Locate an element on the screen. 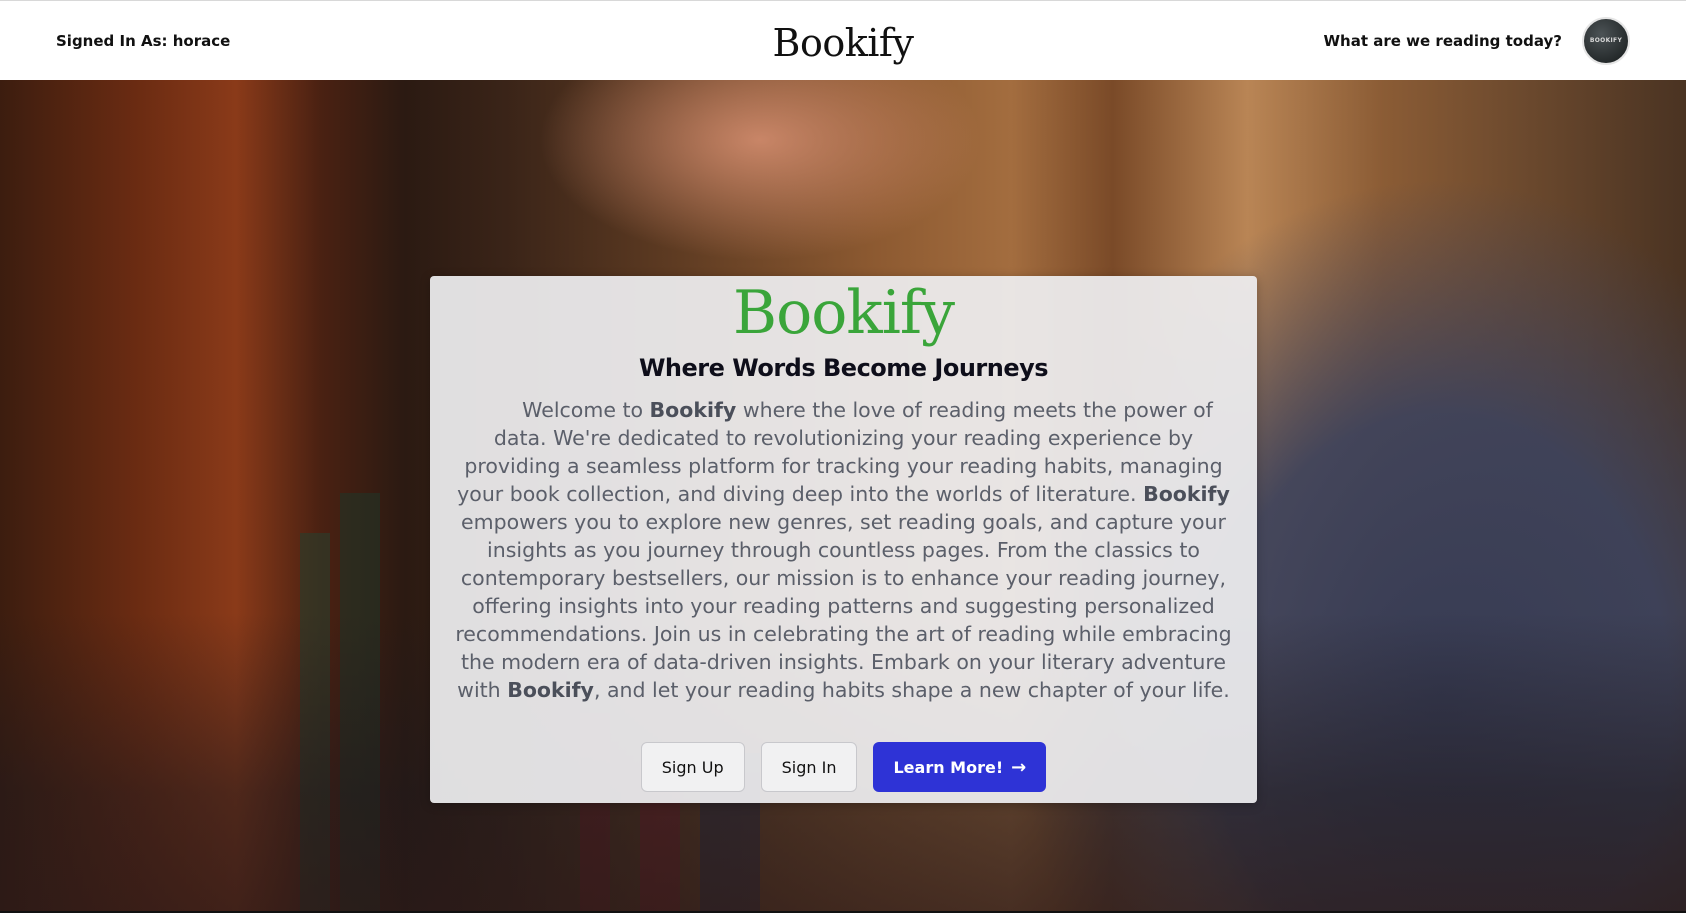  arrow-right-icon: → is located at coordinates (1019, 767).